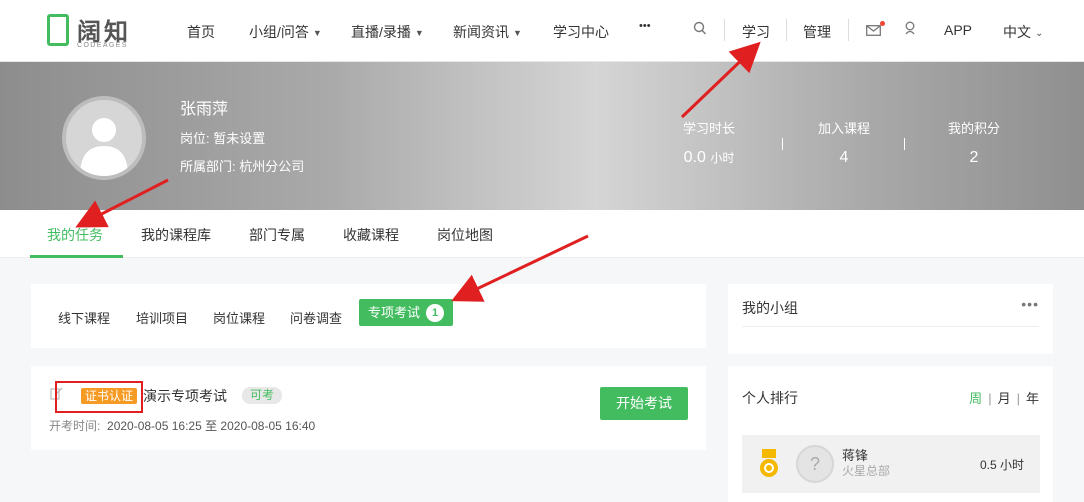 This screenshot has width=1084, height=502. Describe the element at coordinates (481, 32) in the screenshot. I see `nav-news-label: 新闻资讯` at that location.